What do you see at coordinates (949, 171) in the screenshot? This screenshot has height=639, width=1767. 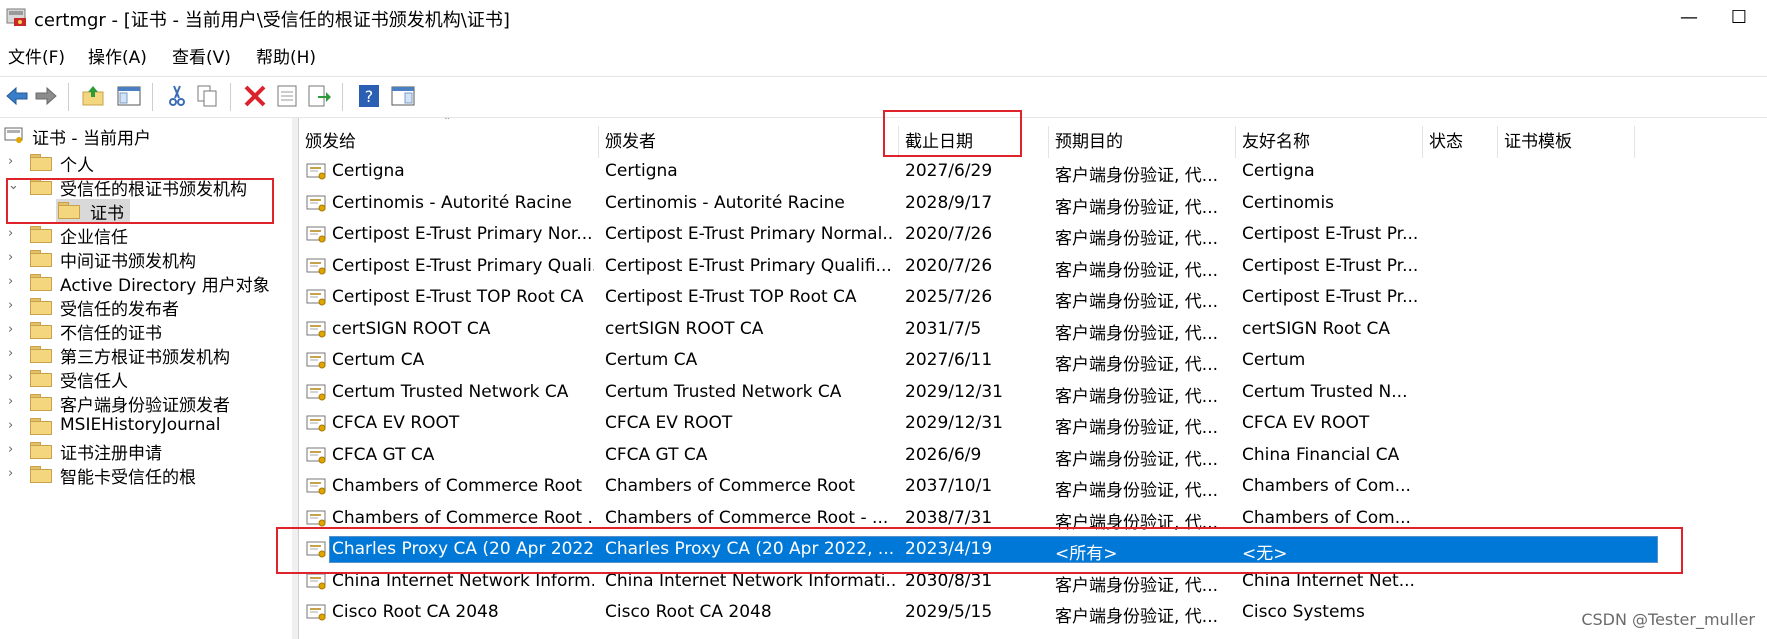 I see `cell-expiration: 2027/6/29` at bounding box center [949, 171].